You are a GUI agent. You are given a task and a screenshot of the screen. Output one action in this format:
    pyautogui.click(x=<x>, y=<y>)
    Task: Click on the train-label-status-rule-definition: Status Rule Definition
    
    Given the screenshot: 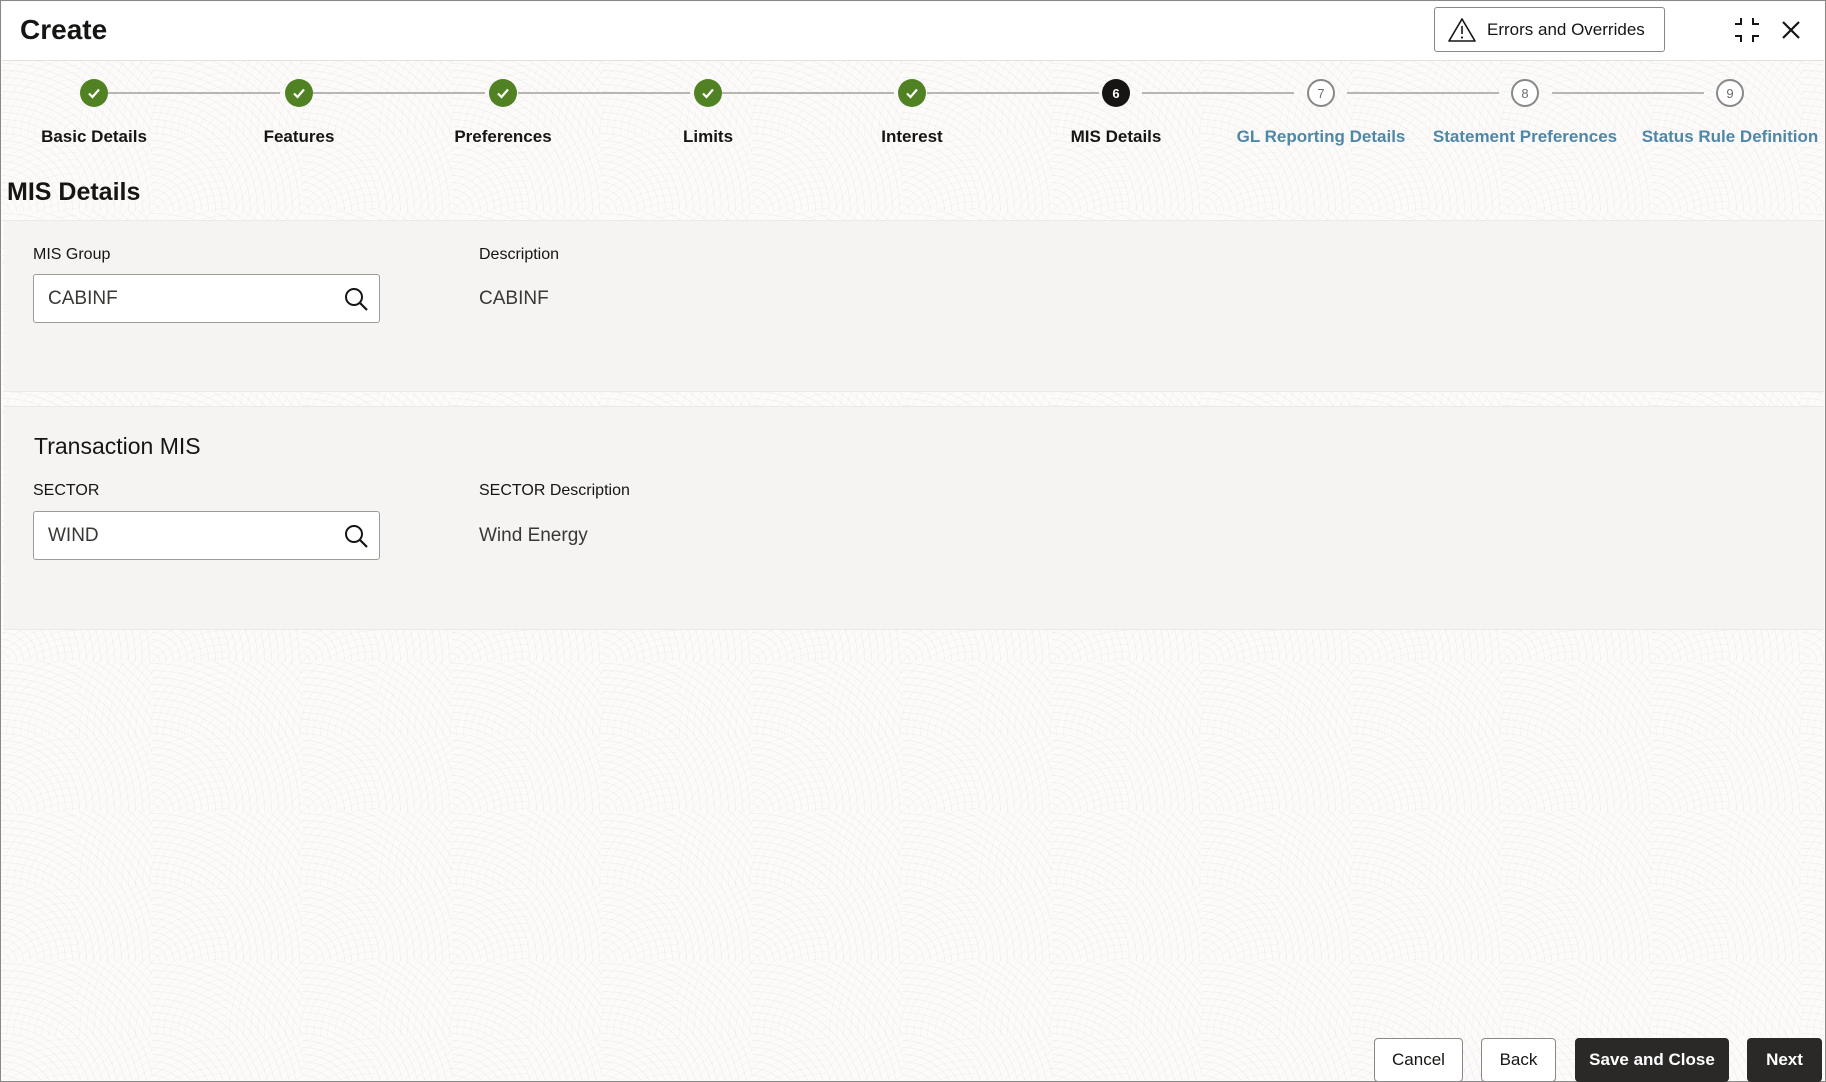 What is the action you would take?
    pyautogui.click(x=1730, y=137)
    